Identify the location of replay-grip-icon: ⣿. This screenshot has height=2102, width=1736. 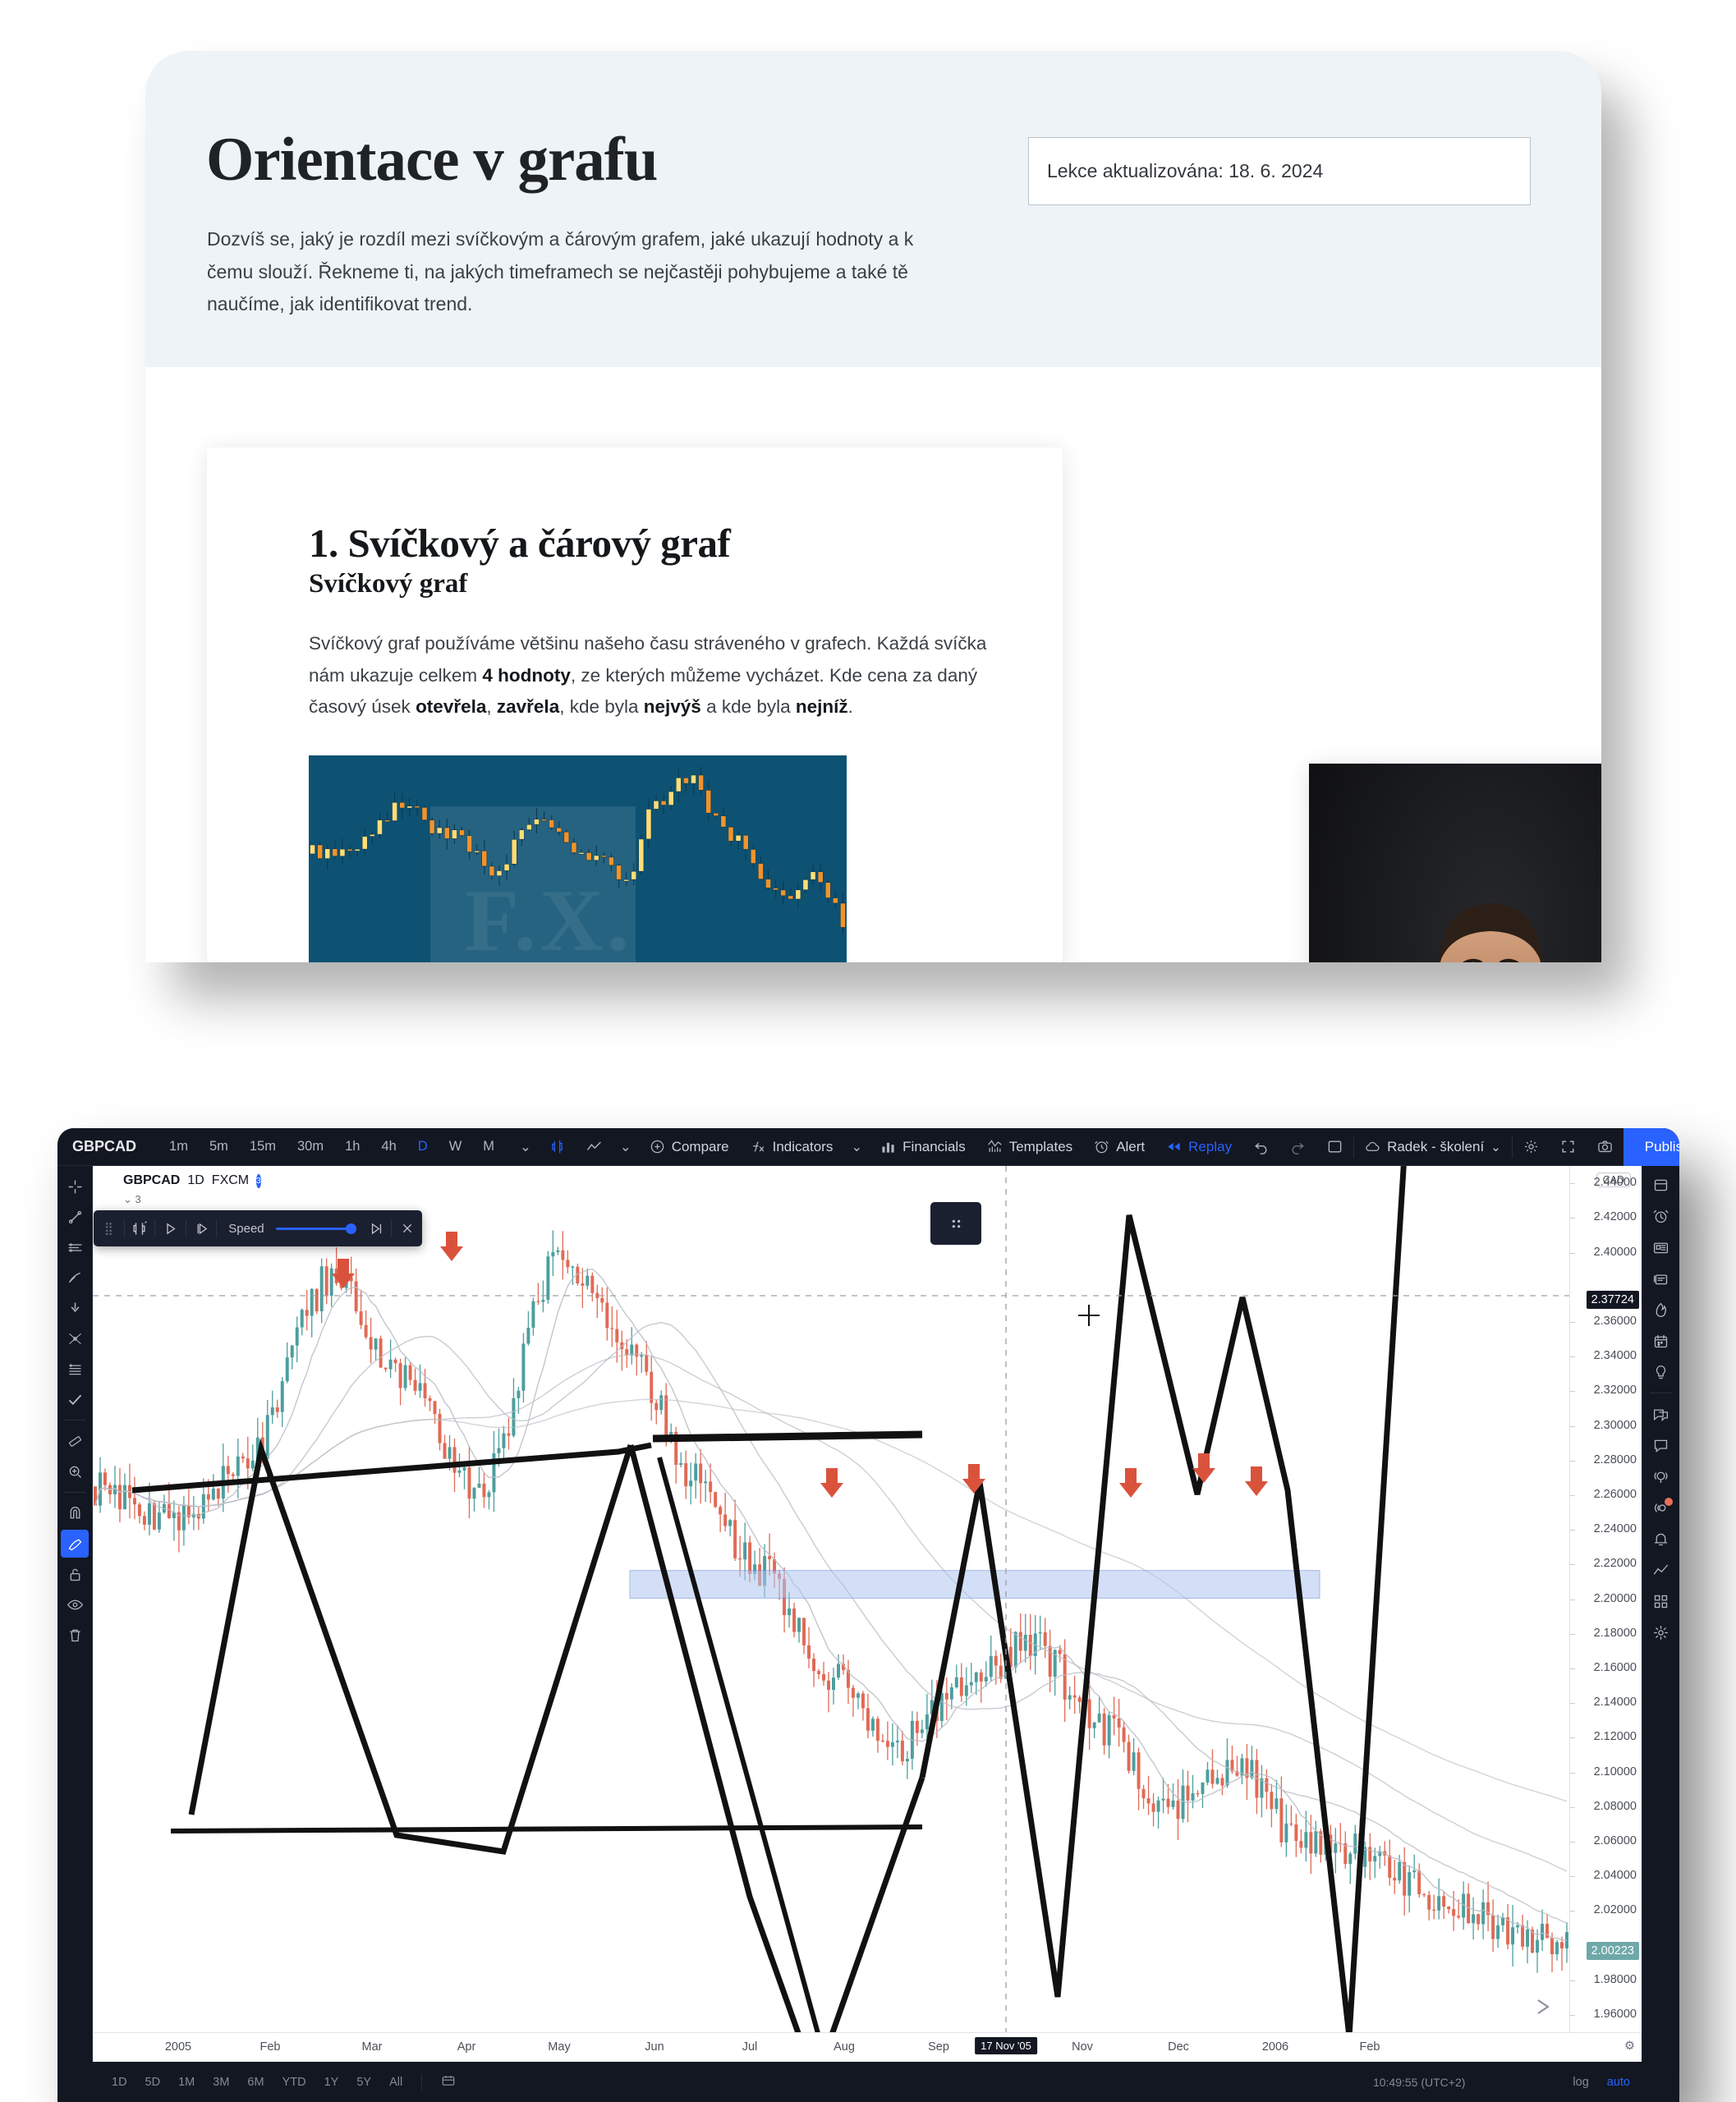
(109, 1228).